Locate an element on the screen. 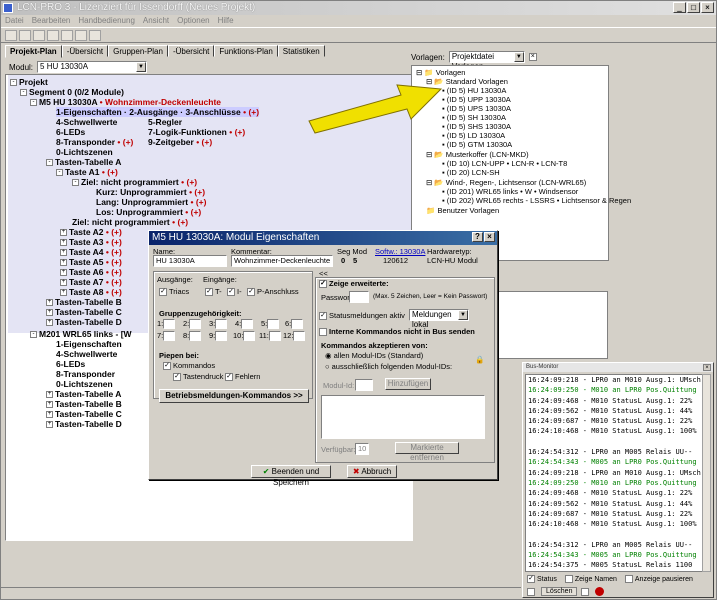  tree-m201-tasten-b: + Tasten-Tabelle B is located at coordinates (84, 404).